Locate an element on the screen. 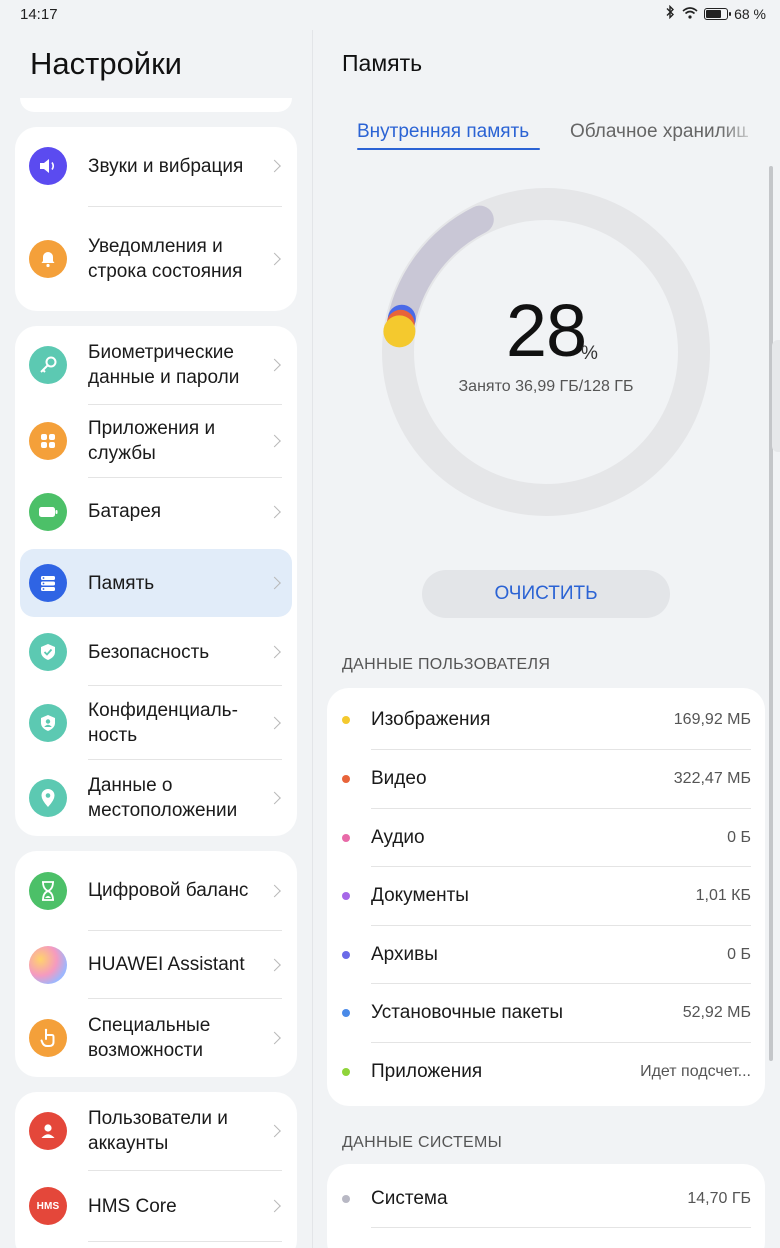 The image size is (780, 1248). scrollbar is located at coordinates (771, 613).